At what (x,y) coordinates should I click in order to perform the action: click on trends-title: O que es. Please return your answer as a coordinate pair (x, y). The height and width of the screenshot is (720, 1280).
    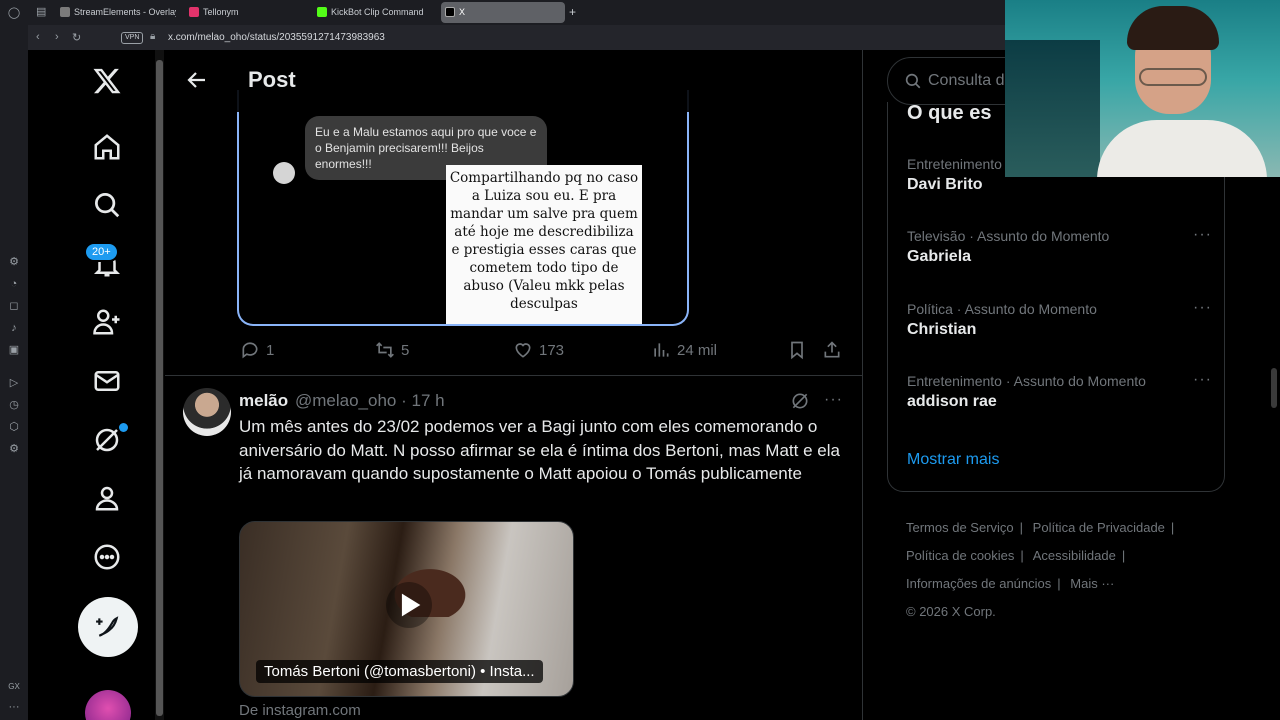
    Looking at the image, I should click on (949, 113).